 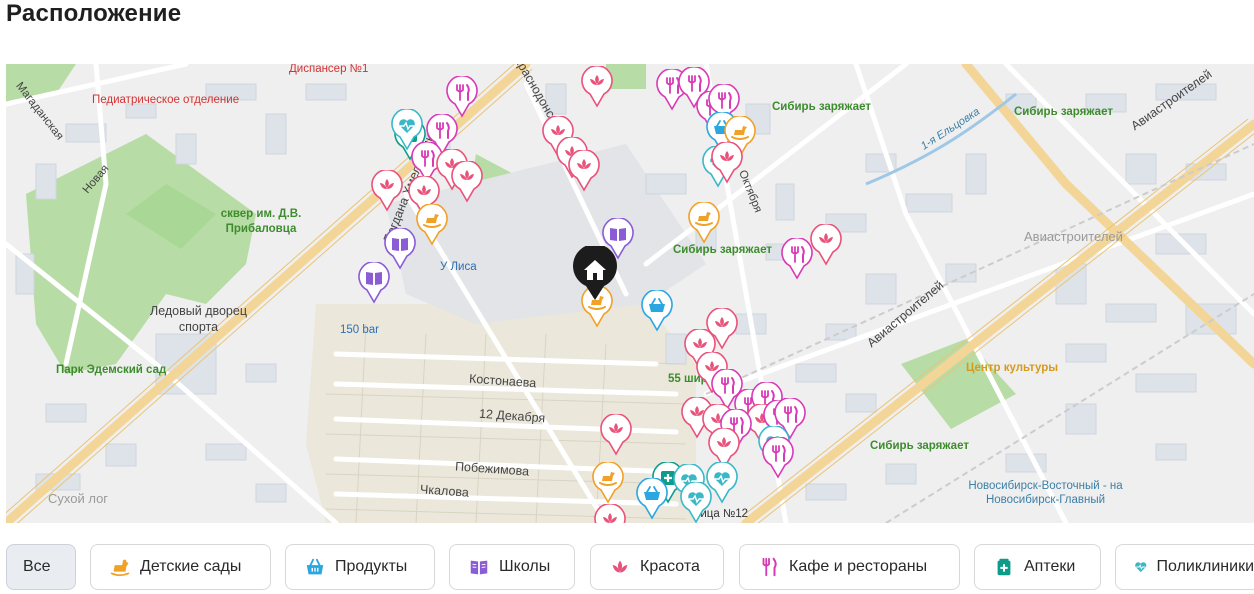 What do you see at coordinates (821, 107) in the screenshot?
I see `poi-sibir-1-label: Сибирь заряжает` at bounding box center [821, 107].